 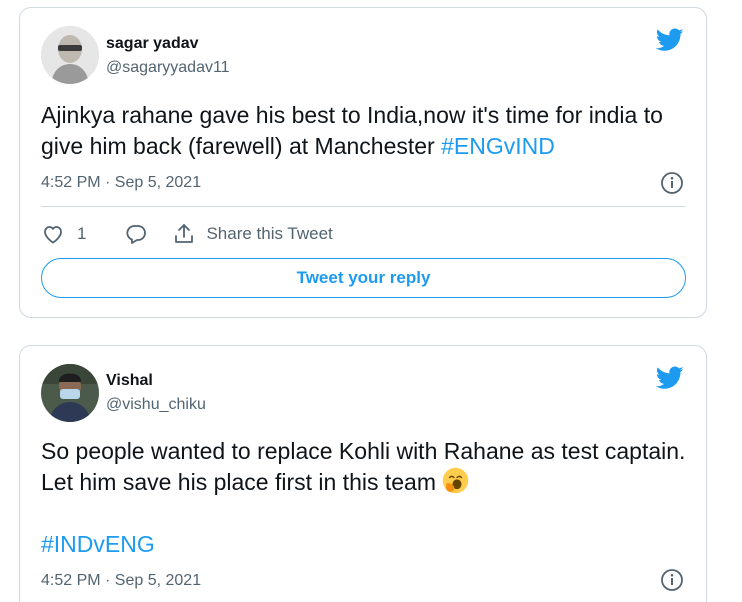 What do you see at coordinates (269, 233) in the screenshot?
I see `share-label: Share this Tweet` at bounding box center [269, 233].